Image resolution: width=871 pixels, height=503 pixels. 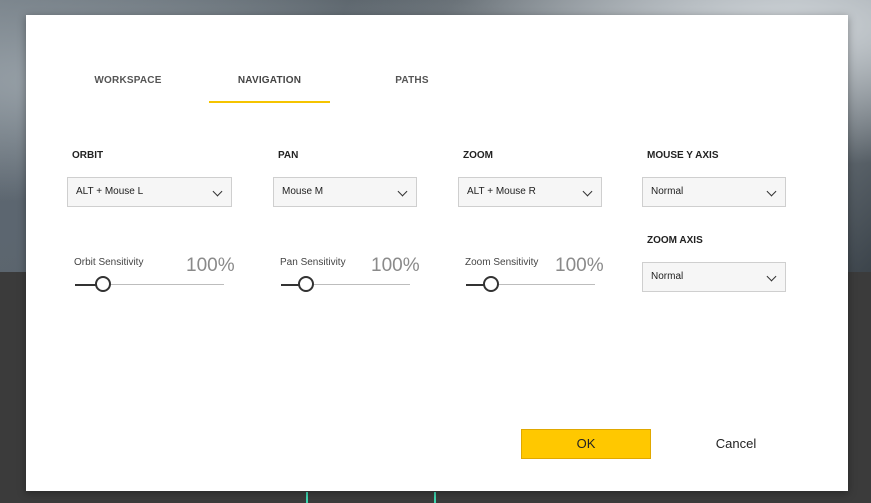 What do you see at coordinates (128, 83) in the screenshot?
I see `tab-workspace: WORKSPACE` at bounding box center [128, 83].